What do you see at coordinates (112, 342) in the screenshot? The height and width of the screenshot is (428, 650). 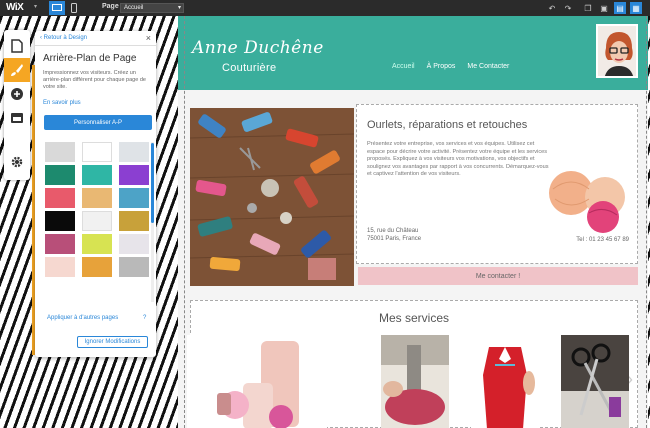 I see `ignore-changes-button: Ignorer Modifications` at bounding box center [112, 342].